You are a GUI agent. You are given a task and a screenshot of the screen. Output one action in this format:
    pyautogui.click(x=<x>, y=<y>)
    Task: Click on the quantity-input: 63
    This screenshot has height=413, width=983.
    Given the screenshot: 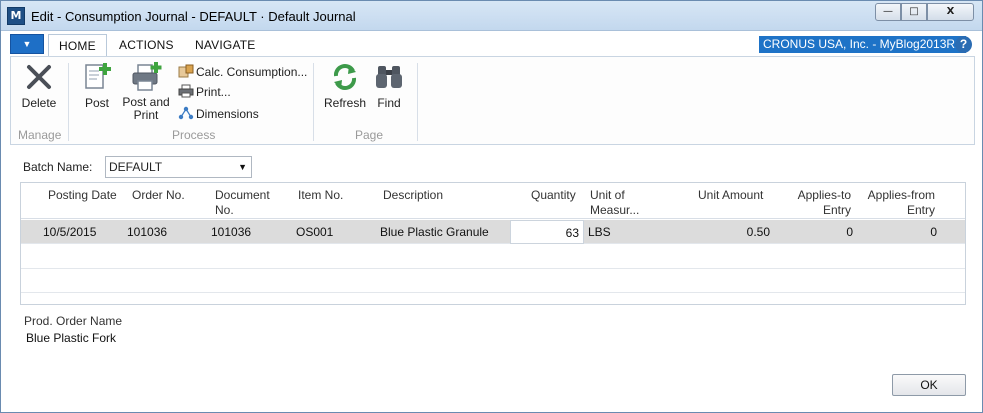 What is the action you would take?
    pyautogui.click(x=547, y=232)
    